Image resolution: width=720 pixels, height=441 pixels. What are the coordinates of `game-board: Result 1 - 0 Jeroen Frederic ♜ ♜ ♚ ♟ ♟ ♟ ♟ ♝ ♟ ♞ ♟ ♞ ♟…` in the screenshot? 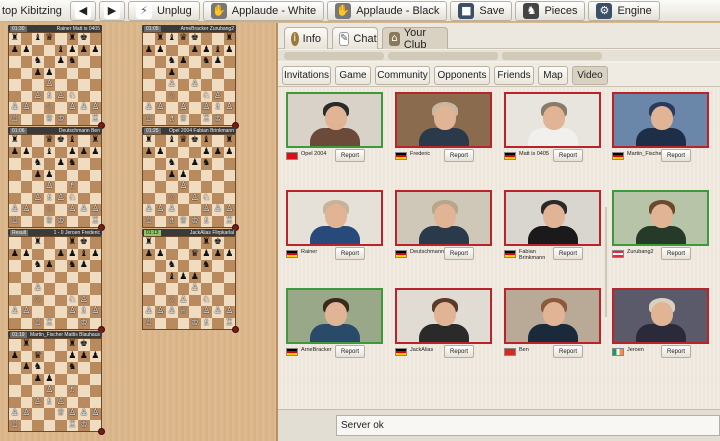 It's located at (56, 281).